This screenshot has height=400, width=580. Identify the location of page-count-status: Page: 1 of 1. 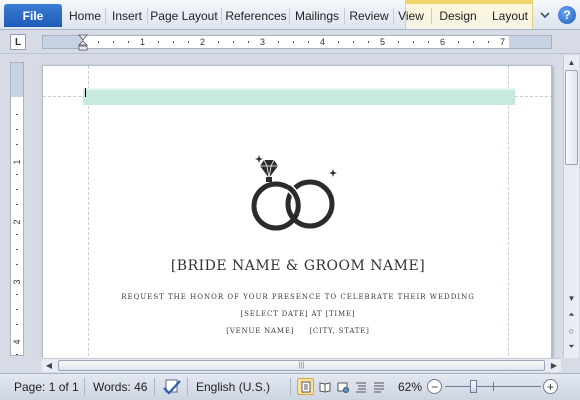
(46, 387).